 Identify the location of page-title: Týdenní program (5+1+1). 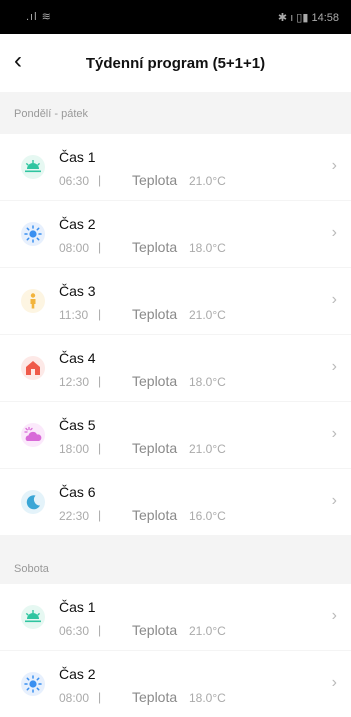
(175, 63).